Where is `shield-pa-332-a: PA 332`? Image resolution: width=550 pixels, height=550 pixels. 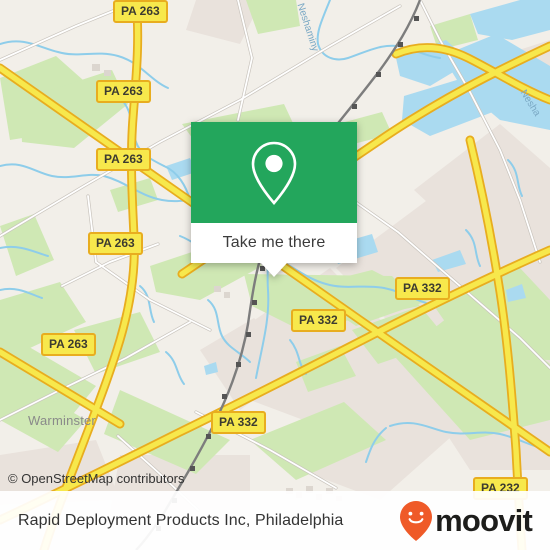 shield-pa-332-a: PA 332 is located at coordinates (422, 288).